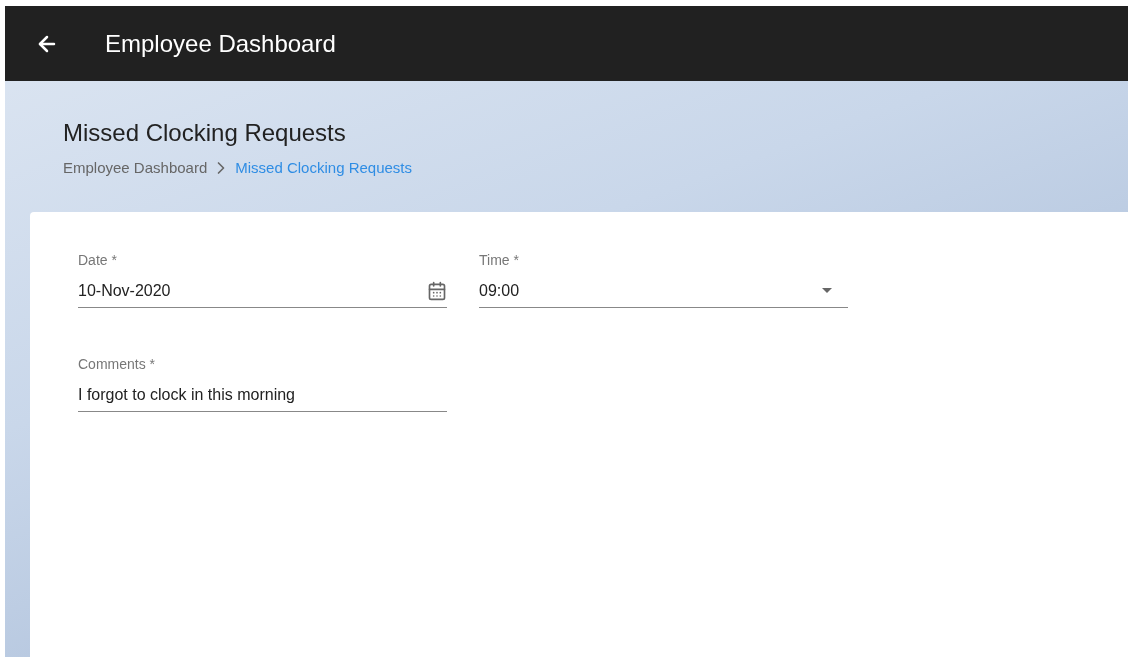  What do you see at coordinates (499, 260) in the screenshot?
I see `field-label: Time *` at bounding box center [499, 260].